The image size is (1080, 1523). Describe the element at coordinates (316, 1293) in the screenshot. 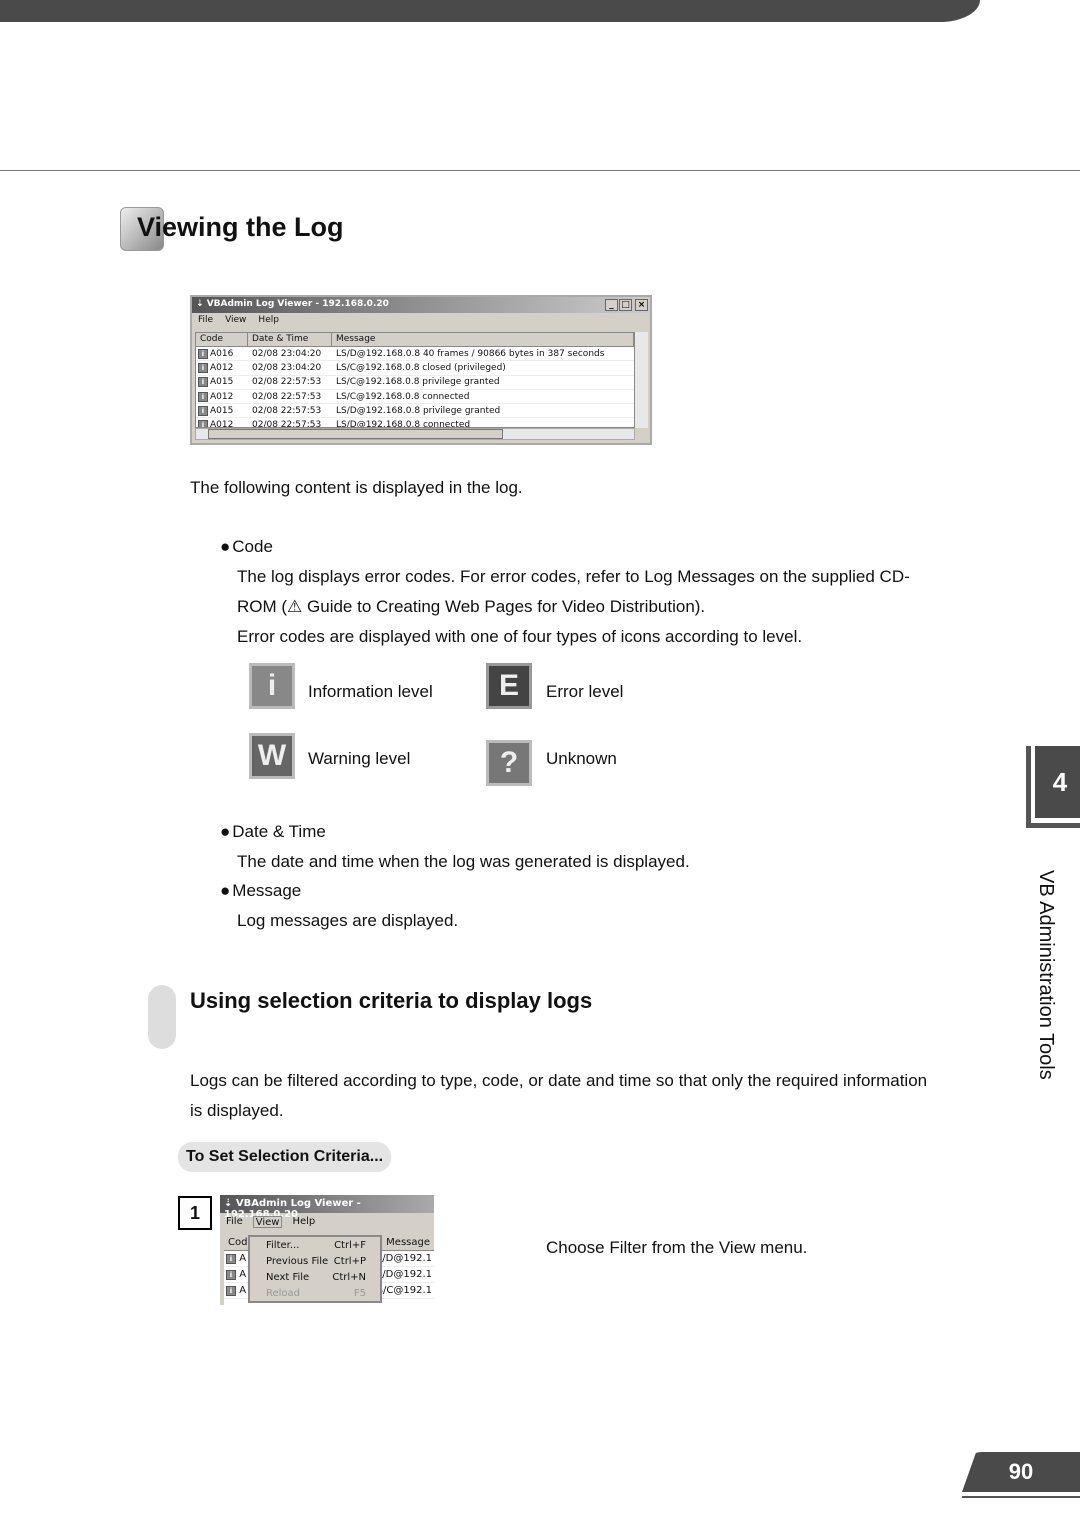

I see `menu-item: Reload F5` at that location.